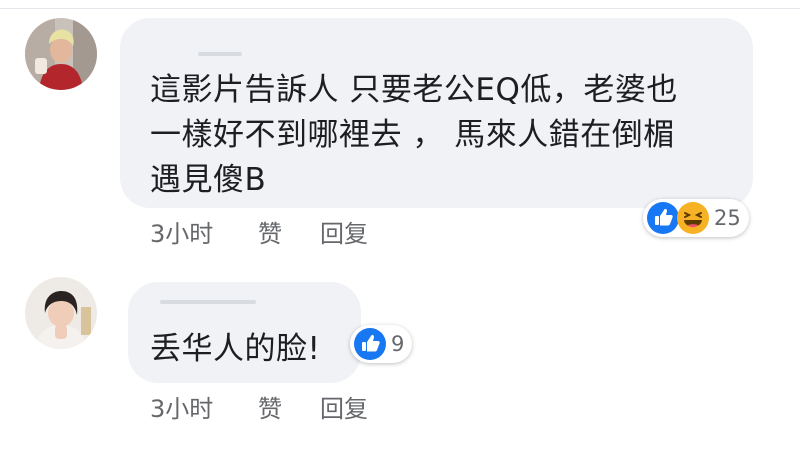  What do you see at coordinates (727, 218) in the screenshot?
I see `reaction-count: 25` at bounding box center [727, 218].